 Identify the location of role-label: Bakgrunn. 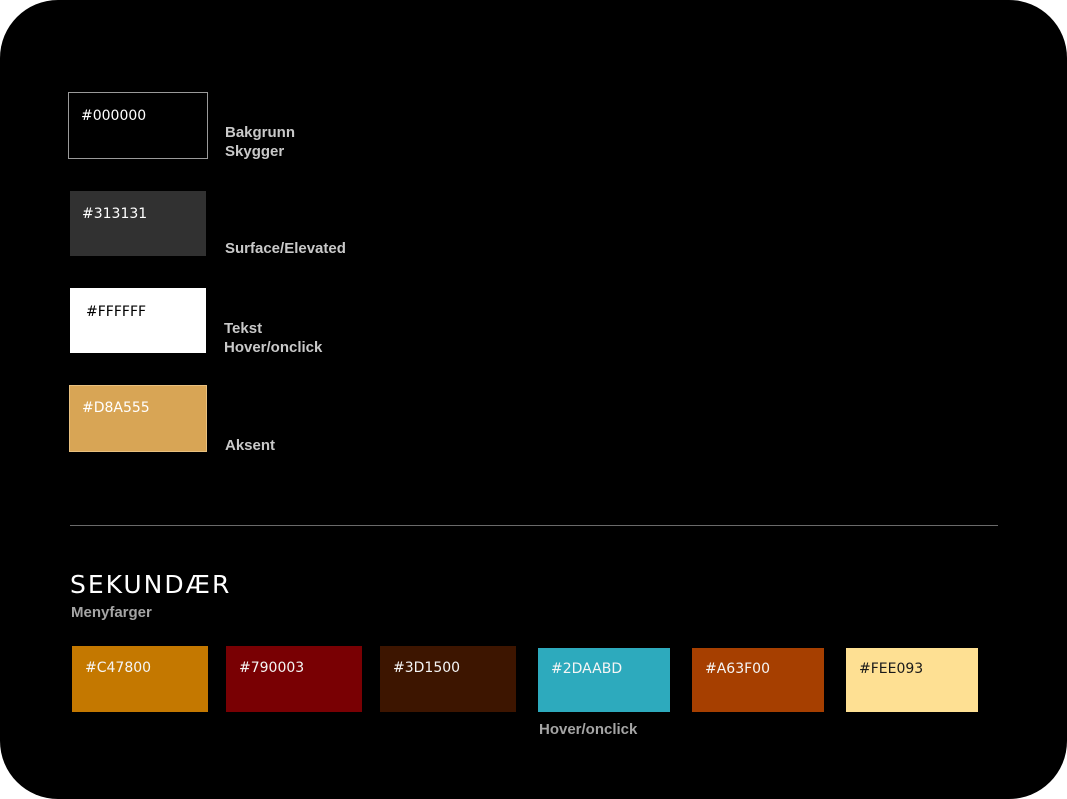
(260, 132).